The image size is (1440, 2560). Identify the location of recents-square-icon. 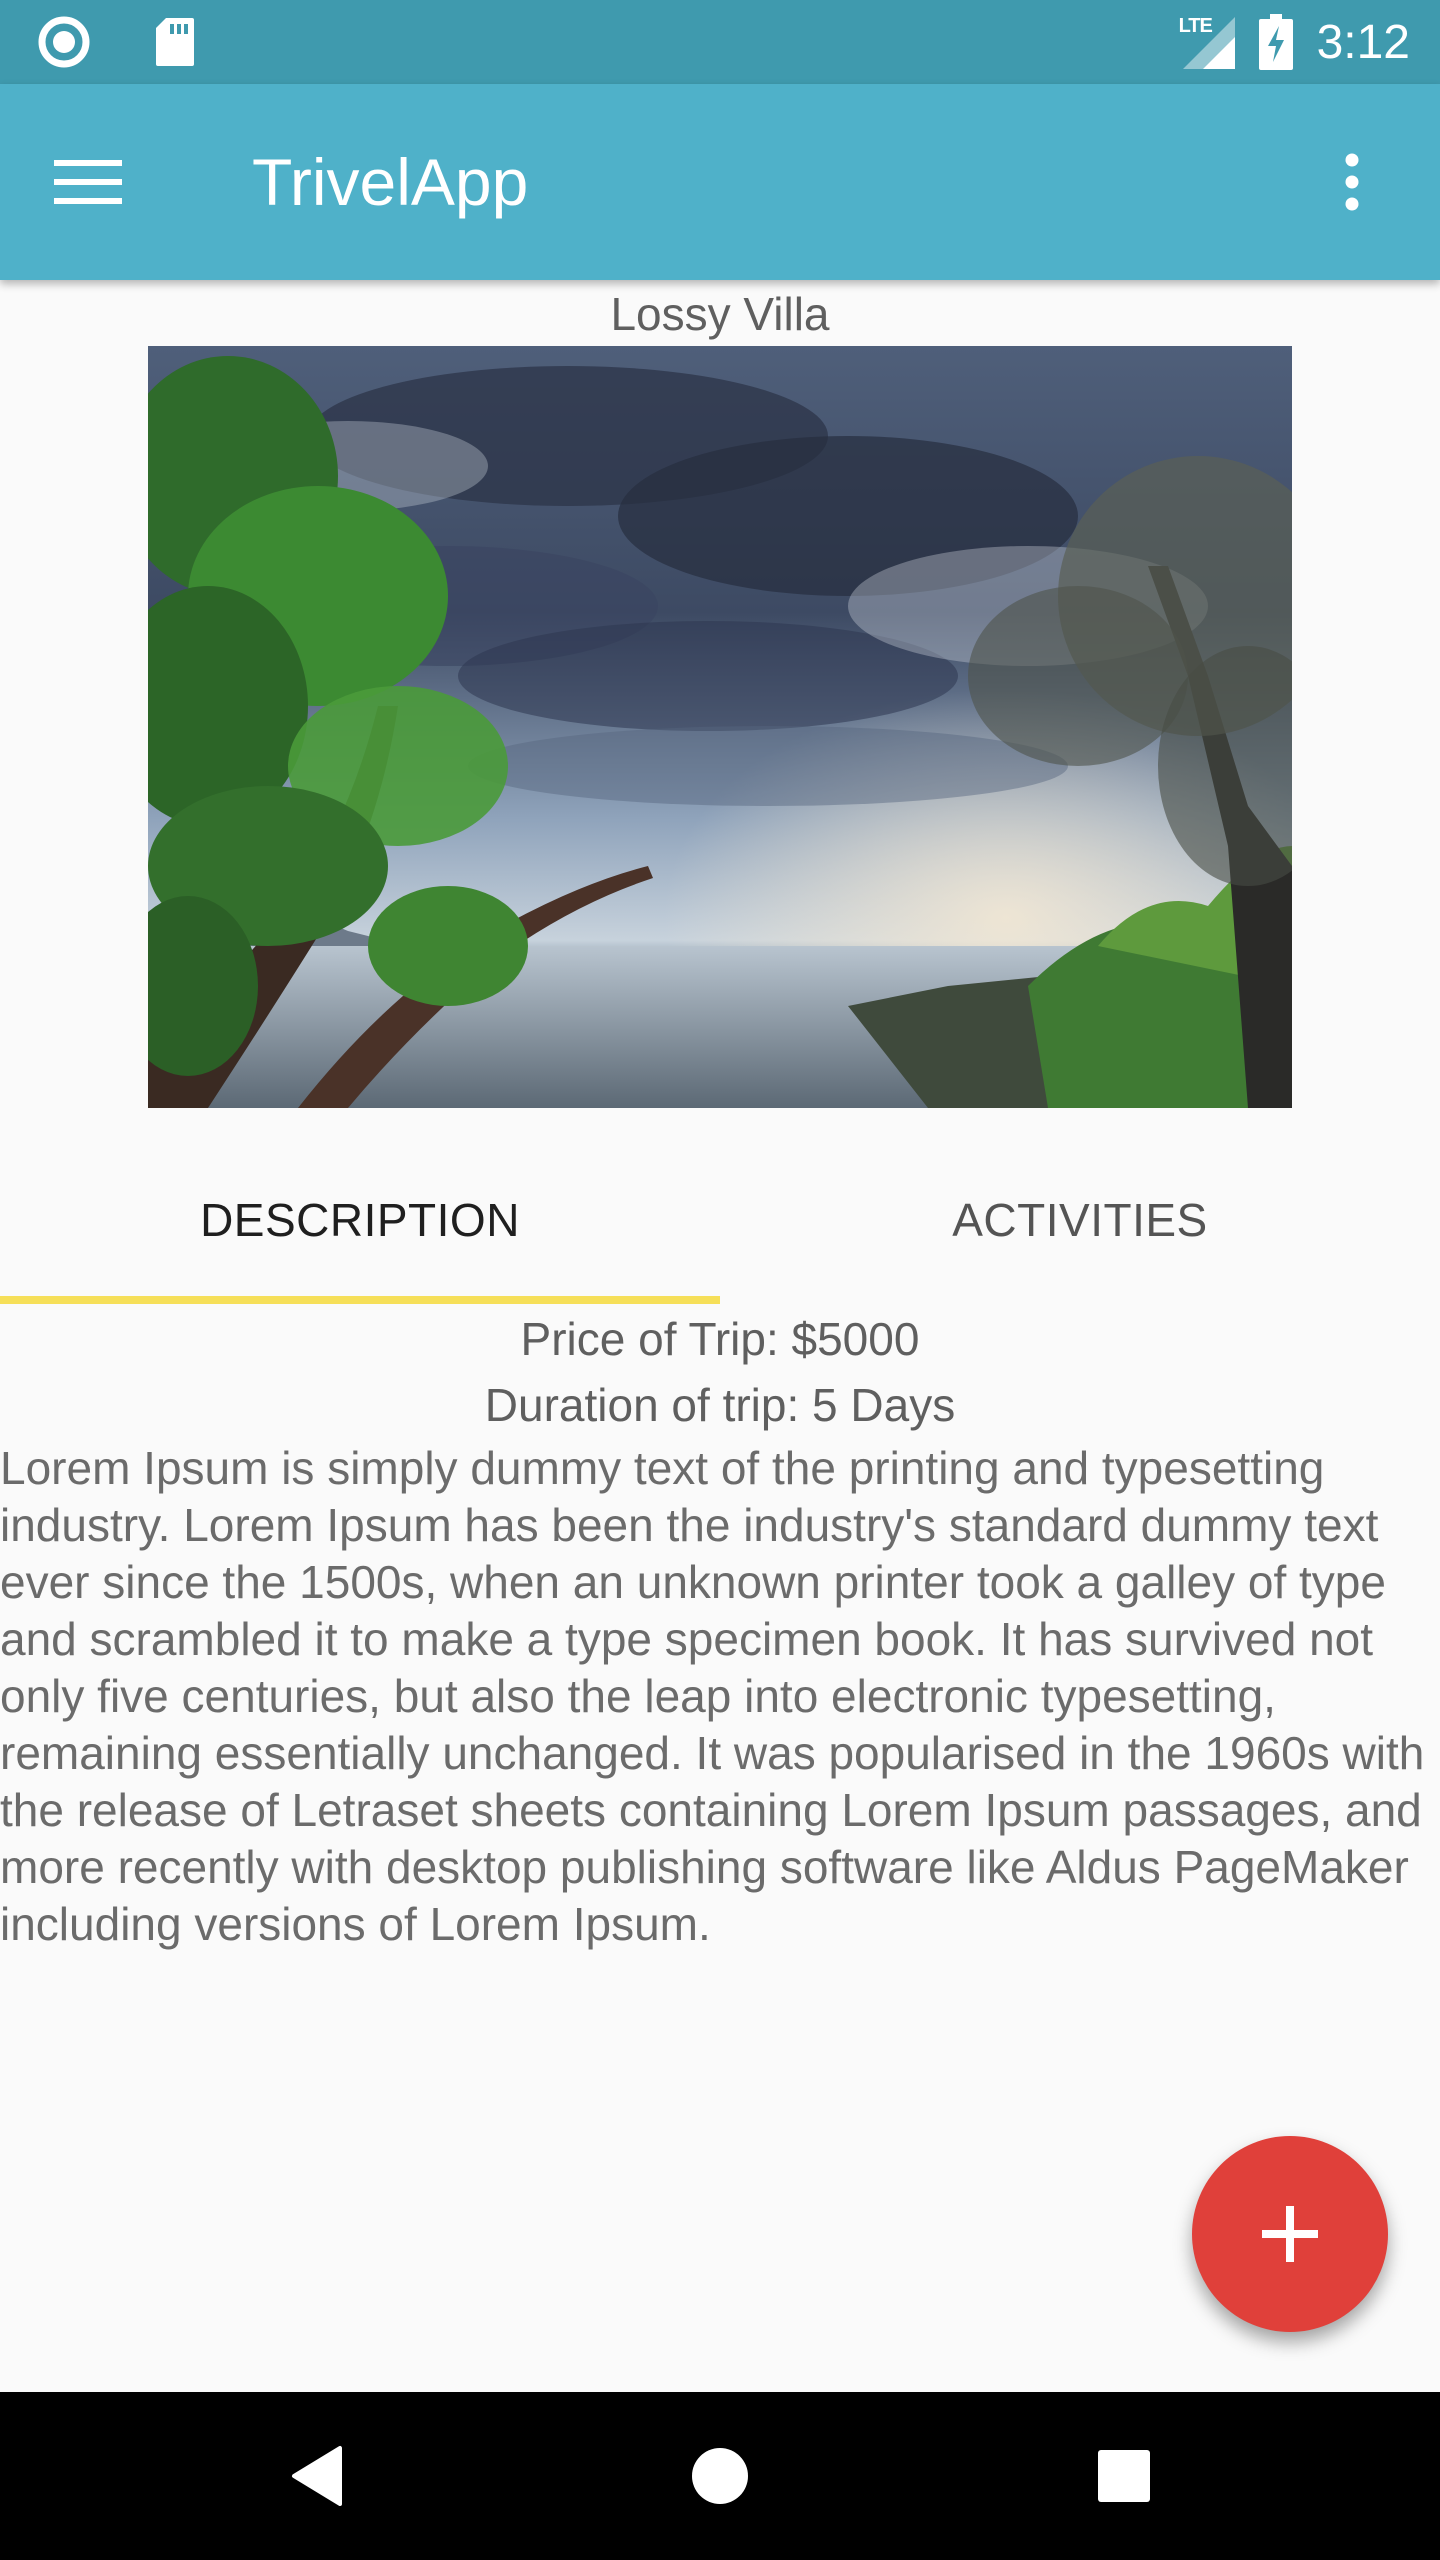
(1124, 2476).